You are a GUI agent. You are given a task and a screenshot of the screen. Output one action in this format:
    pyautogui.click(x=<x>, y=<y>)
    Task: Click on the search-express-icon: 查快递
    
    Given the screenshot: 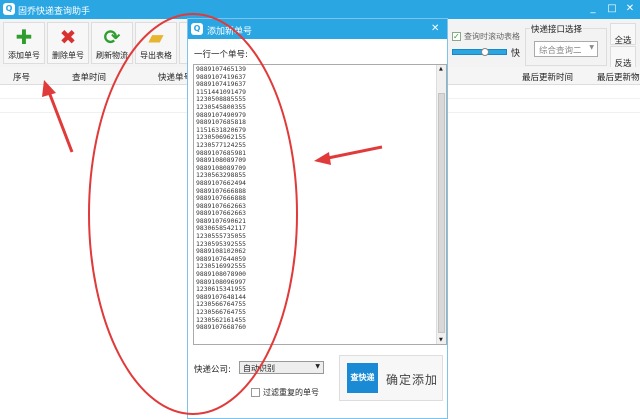 What is the action you would take?
    pyautogui.click(x=362, y=378)
    